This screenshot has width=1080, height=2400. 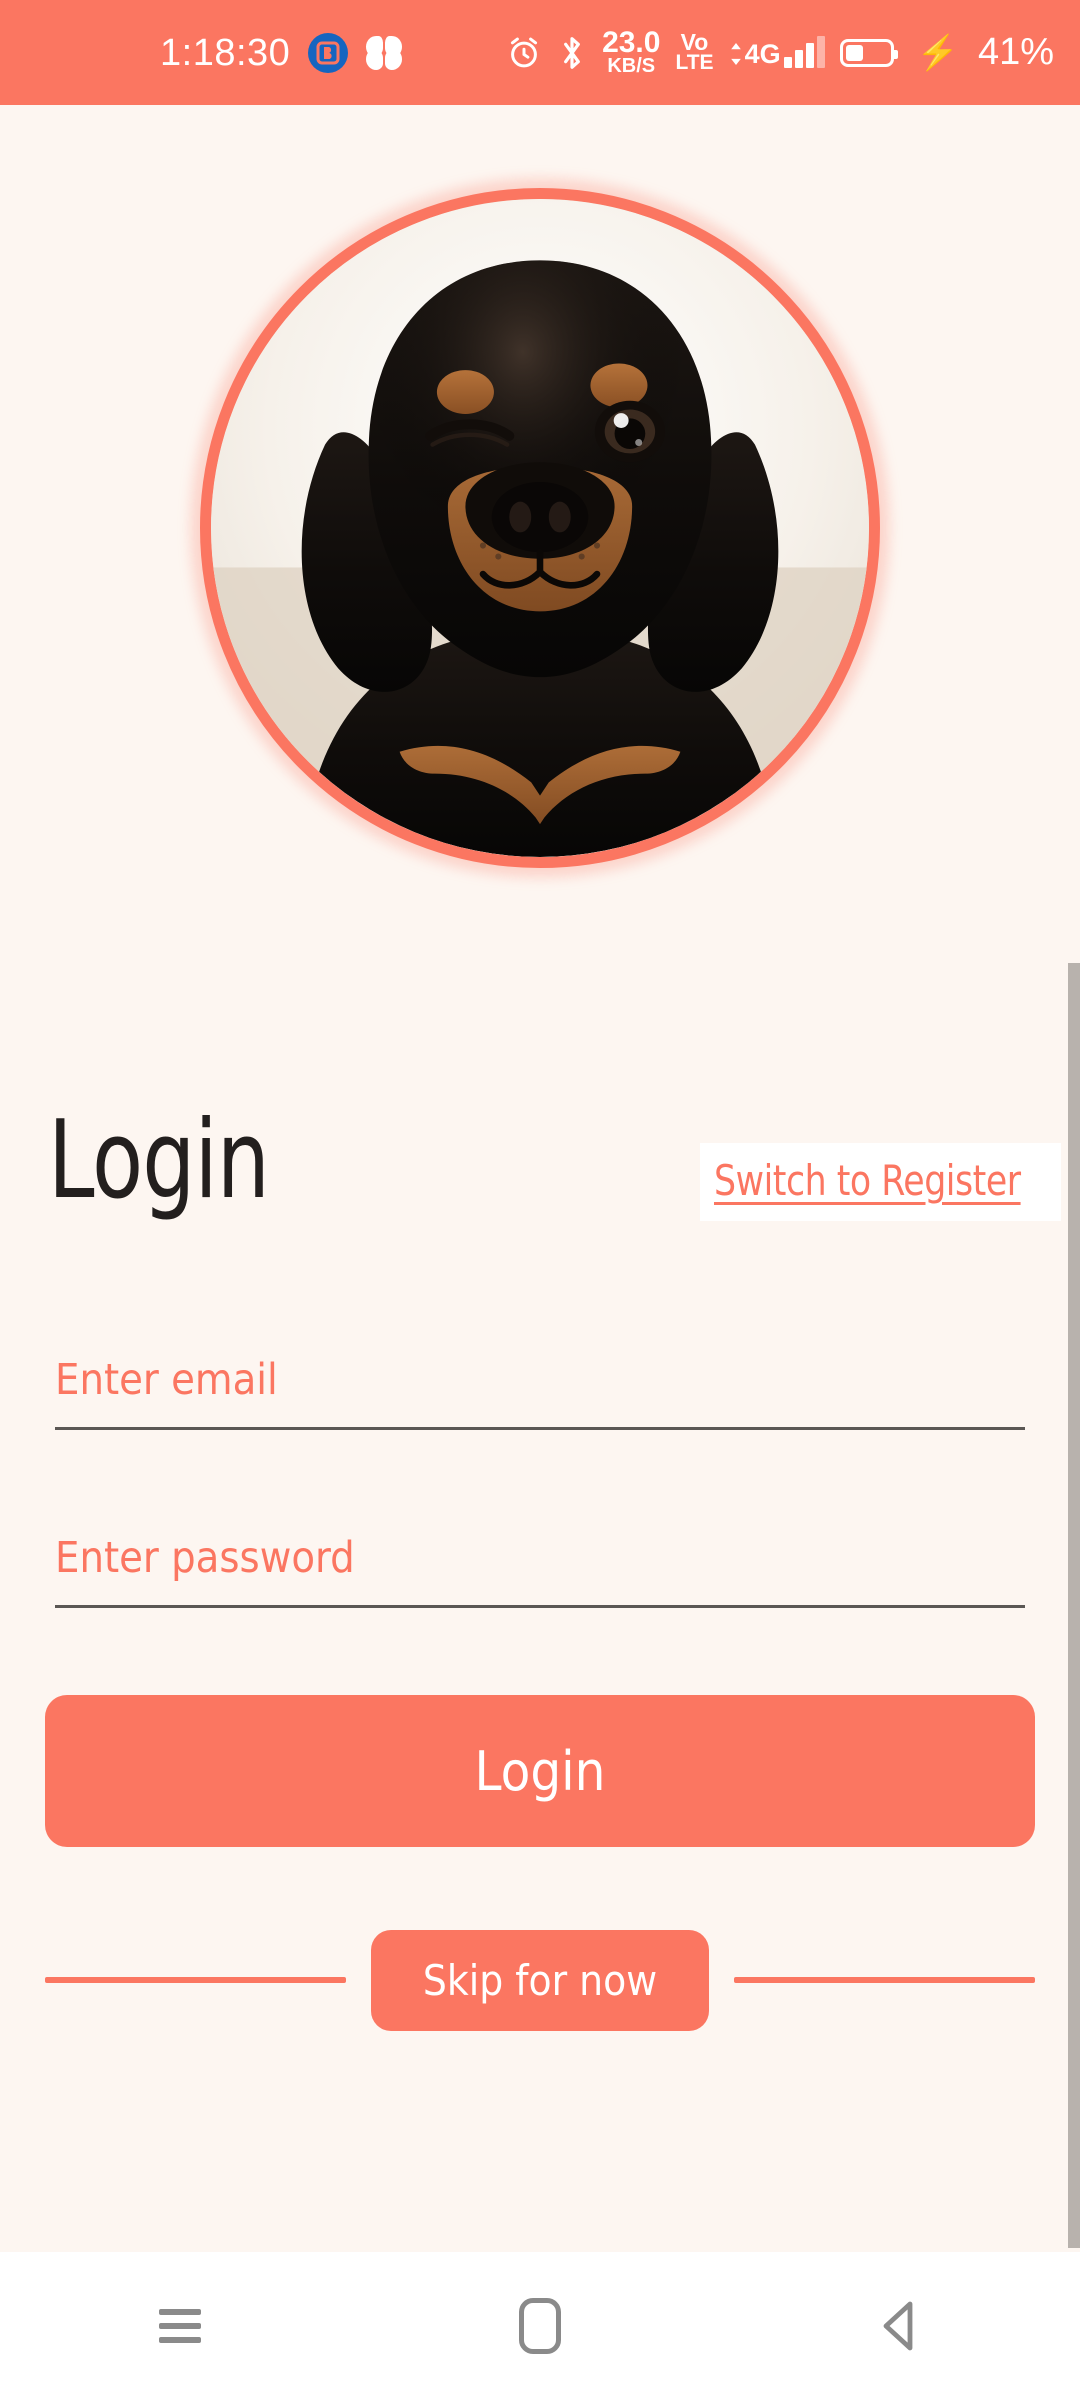 I want to click on battery-percent-label: 41%, so click(x=1015, y=52).